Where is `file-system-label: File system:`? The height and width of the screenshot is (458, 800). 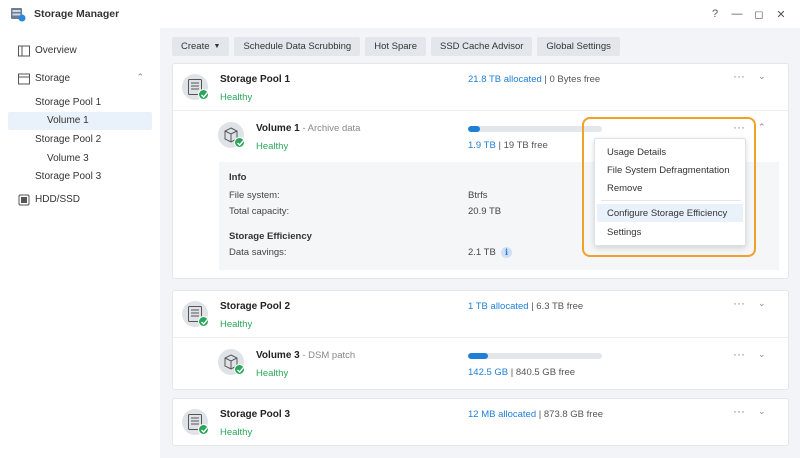 file-system-label: File system: is located at coordinates (254, 195).